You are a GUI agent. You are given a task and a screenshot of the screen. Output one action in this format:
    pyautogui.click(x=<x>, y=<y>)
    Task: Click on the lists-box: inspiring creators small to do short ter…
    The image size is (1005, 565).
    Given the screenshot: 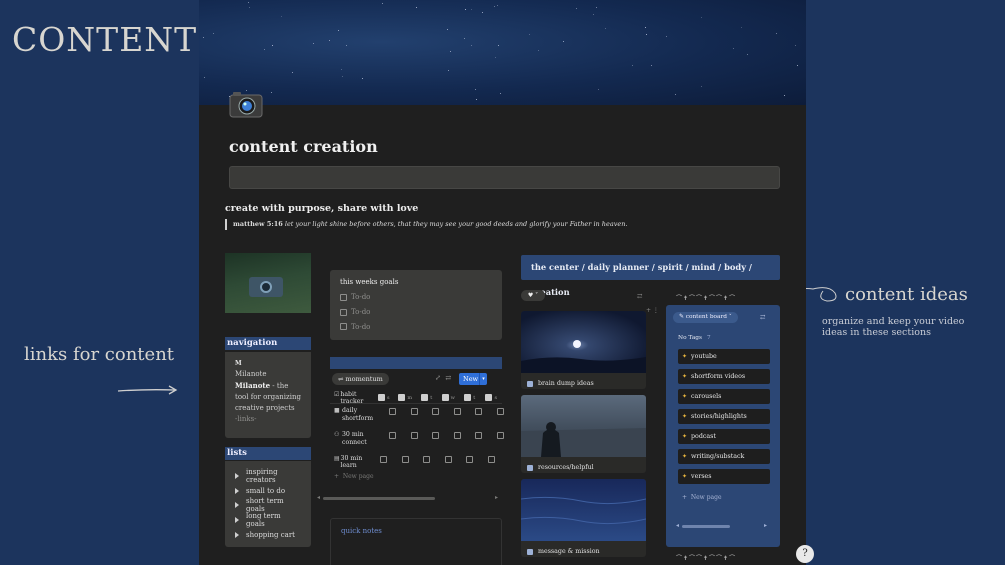 What is the action you would take?
    pyautogui.click(x=268, y=504)
    